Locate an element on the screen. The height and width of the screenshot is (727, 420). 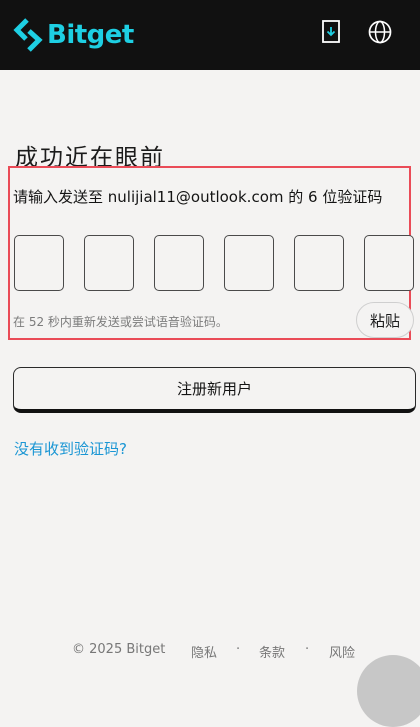
floating-action-button is located at coordinates (388, 691).